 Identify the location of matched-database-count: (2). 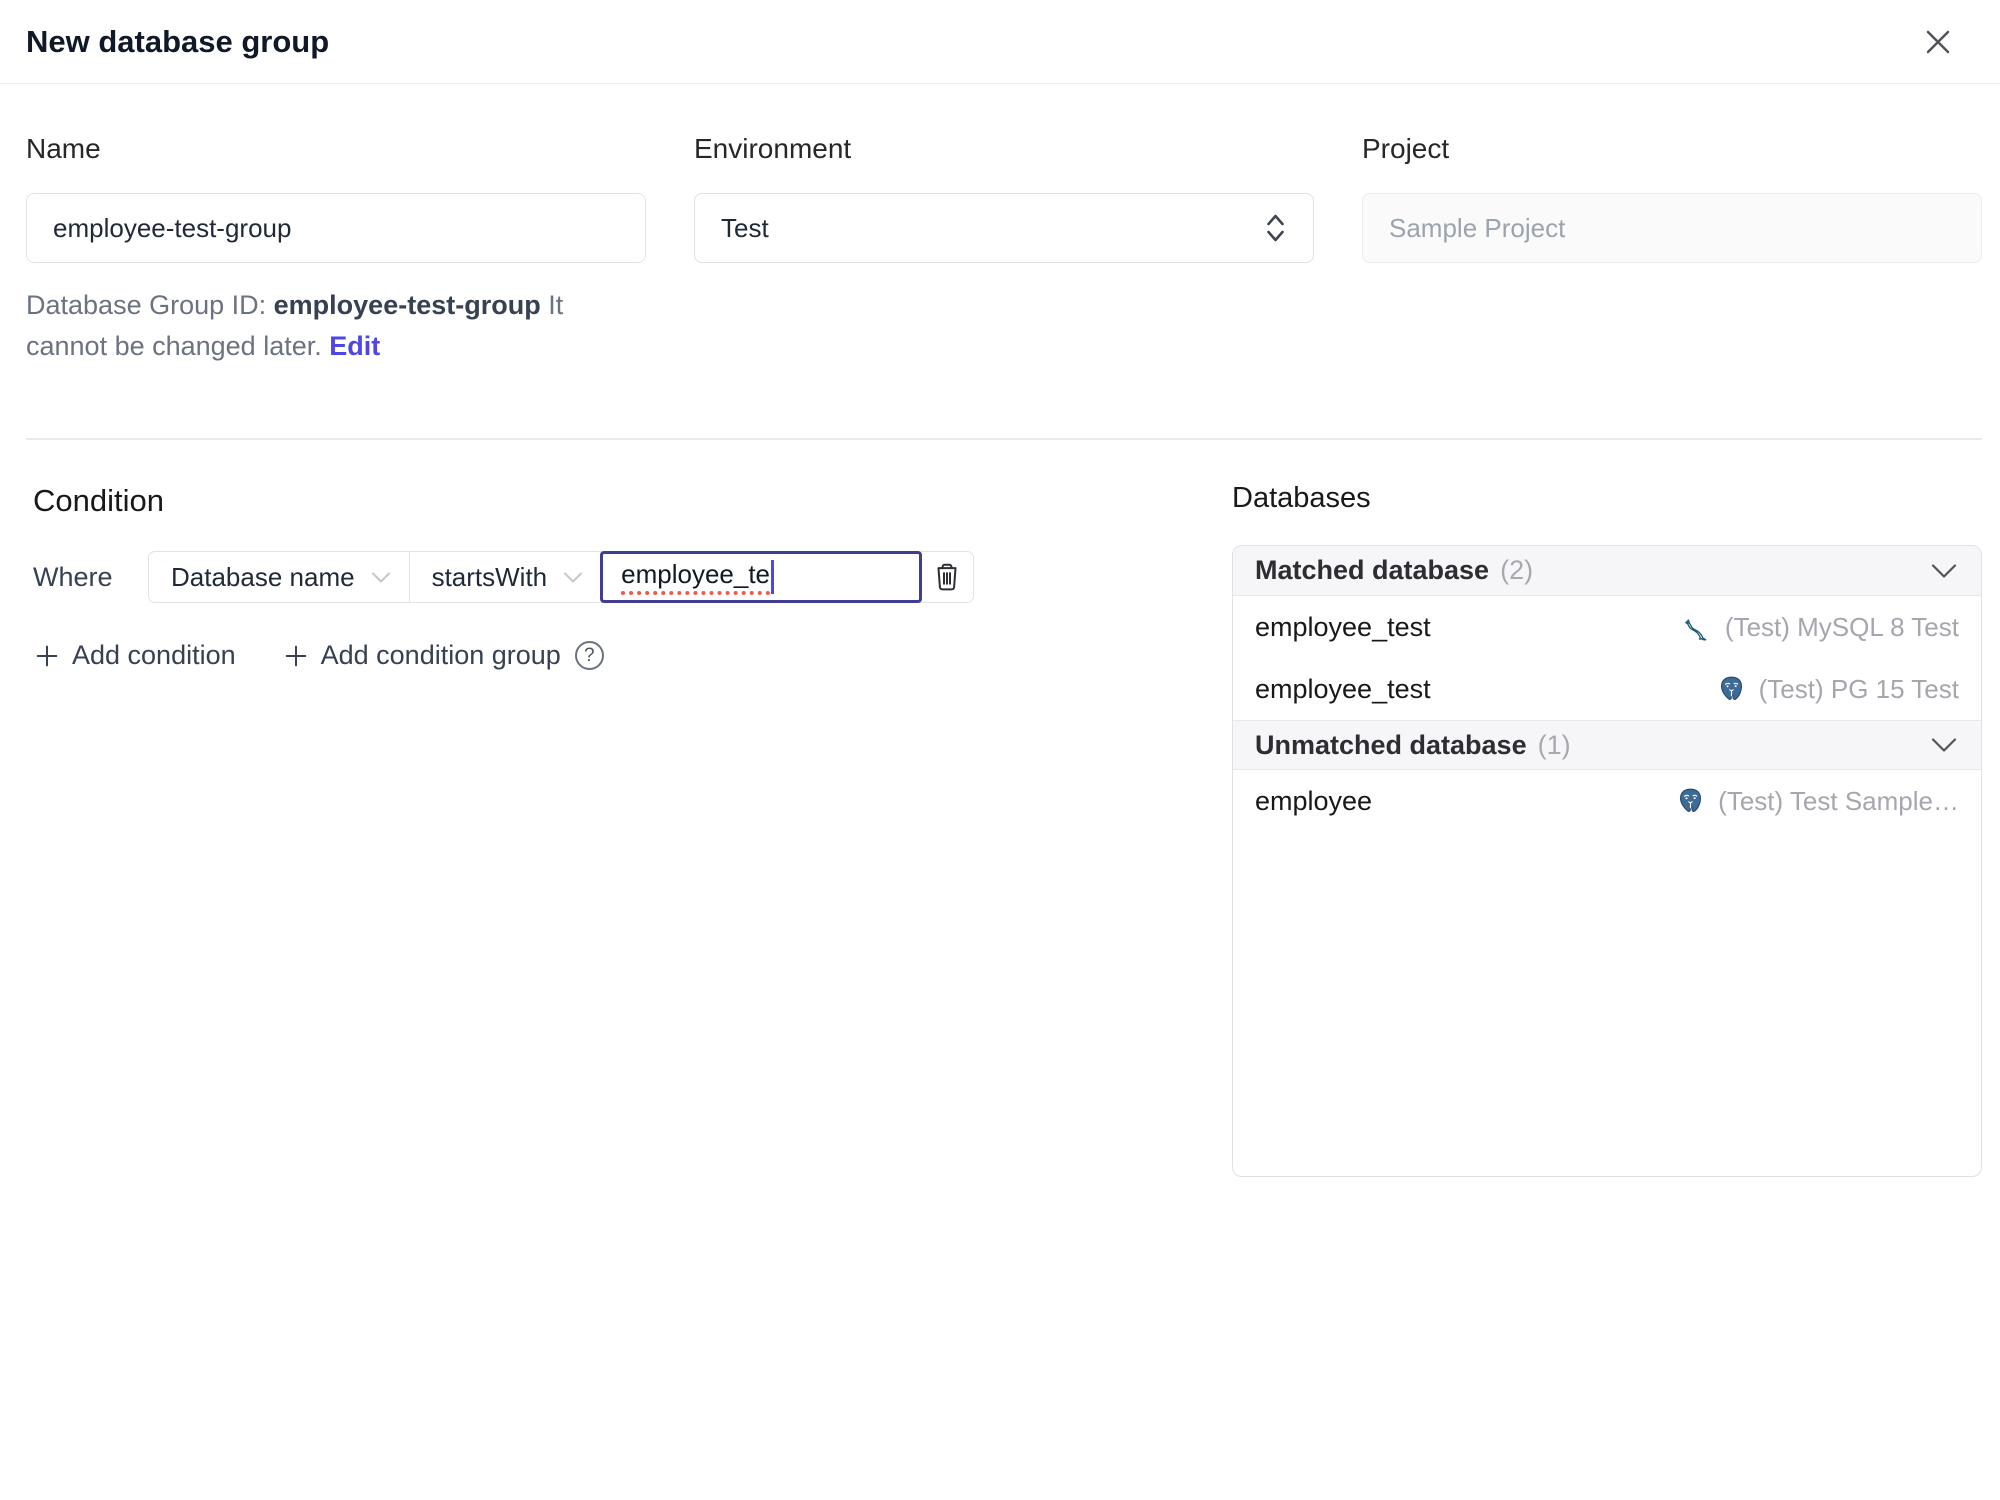
(1517, 570).